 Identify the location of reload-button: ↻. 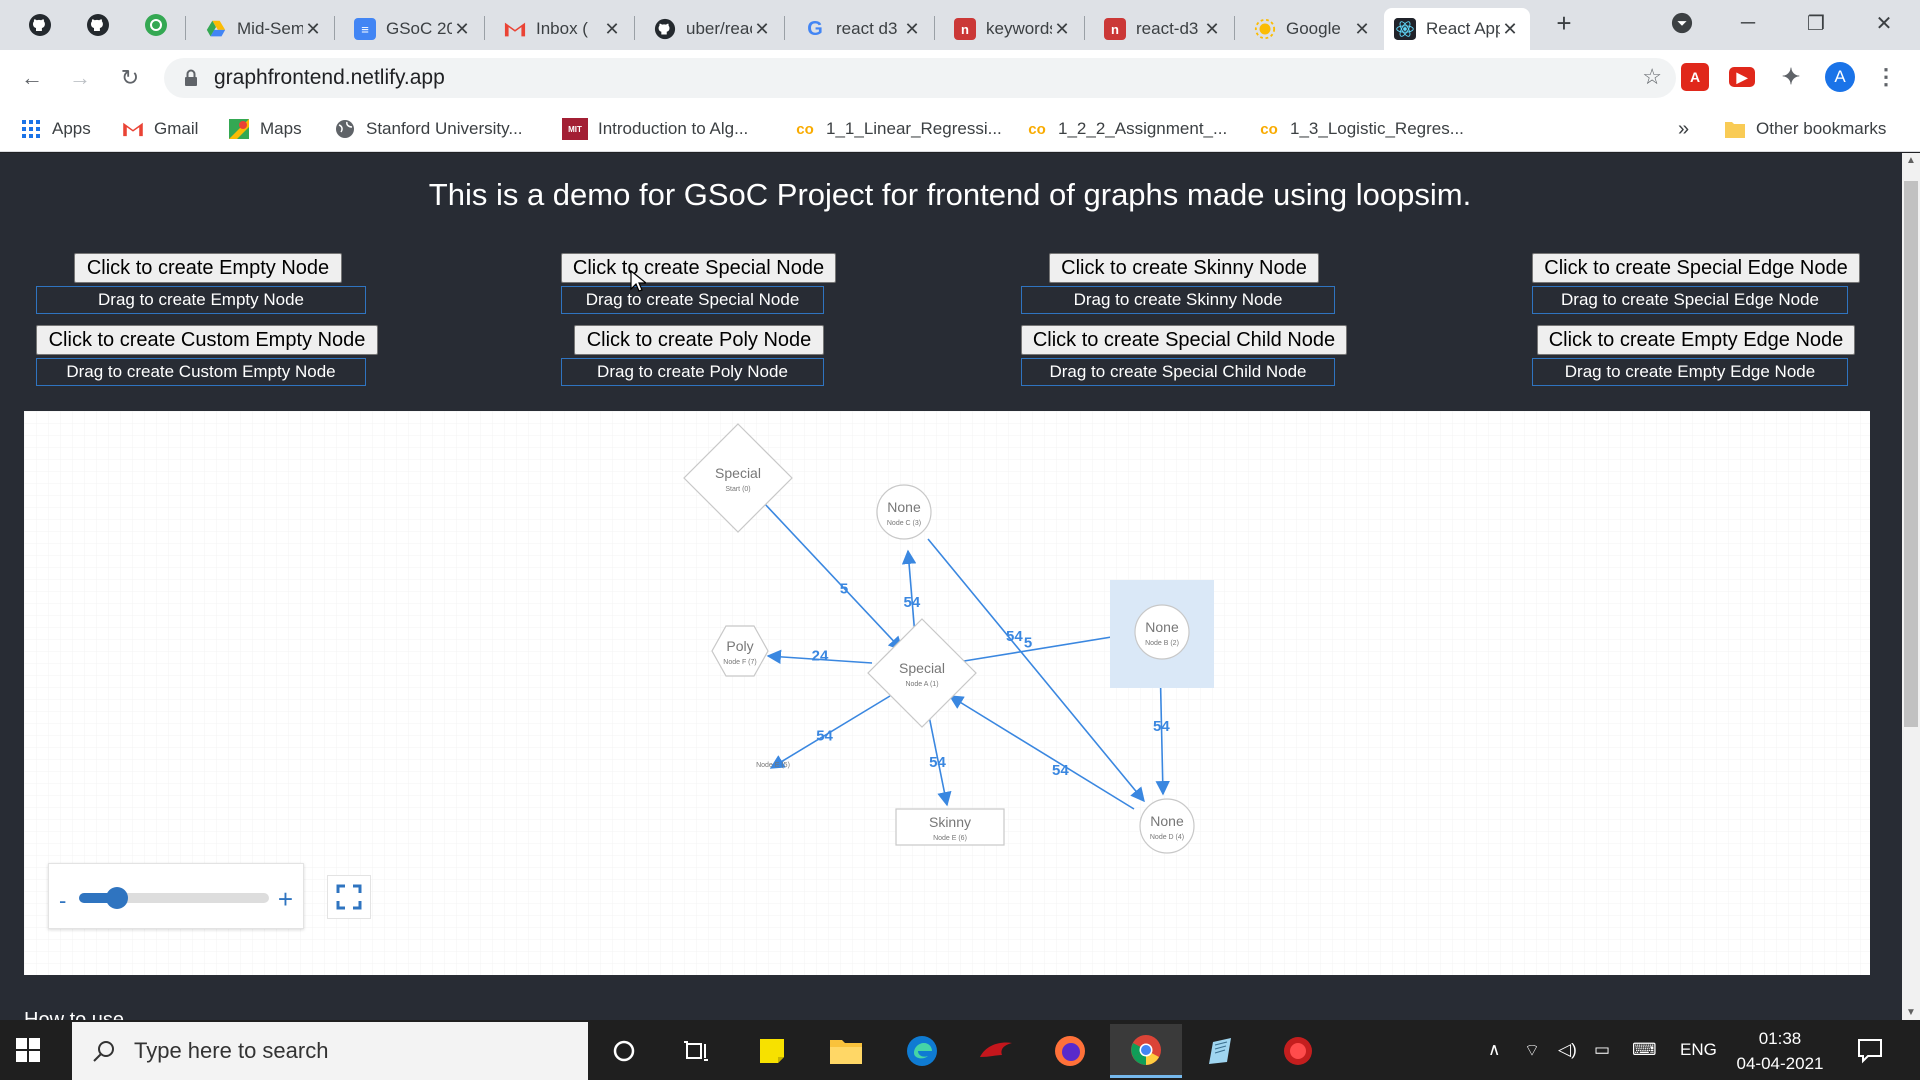
(130, 78).